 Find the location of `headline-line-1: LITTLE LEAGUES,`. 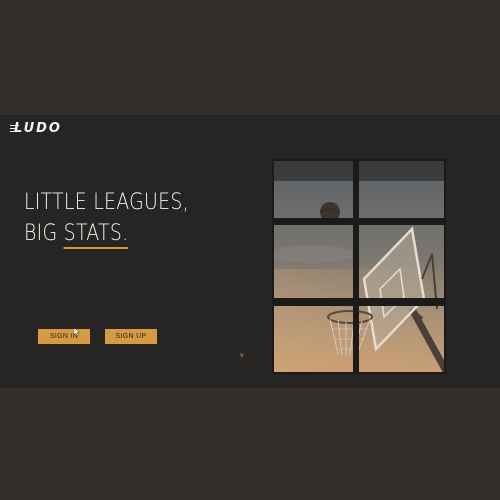

headline-line-1: LITTLE LEAGUES, is located at coordinates (106, 202).